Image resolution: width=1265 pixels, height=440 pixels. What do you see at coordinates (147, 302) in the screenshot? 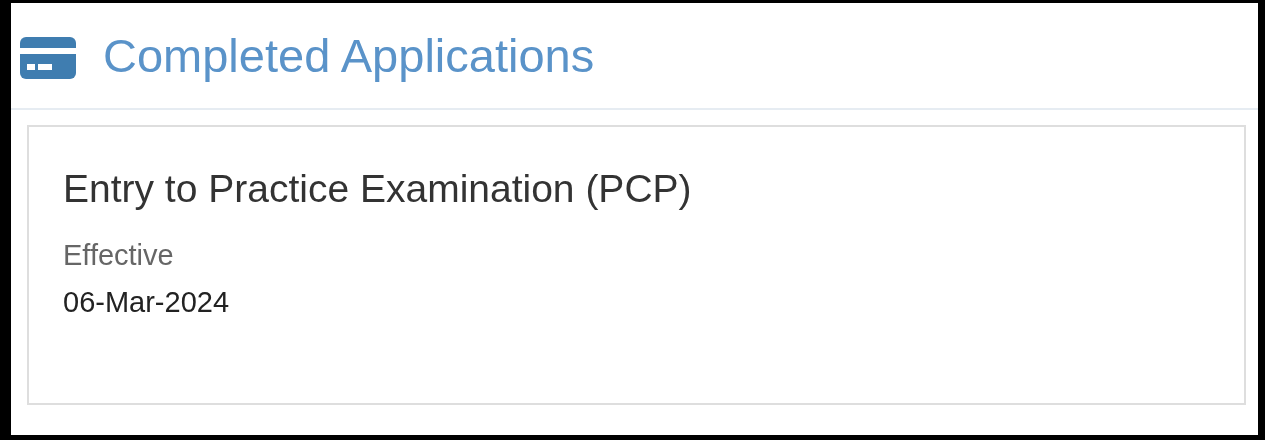
I see `field-value: 06-Mar-2024` at bounding box center [147, 302].